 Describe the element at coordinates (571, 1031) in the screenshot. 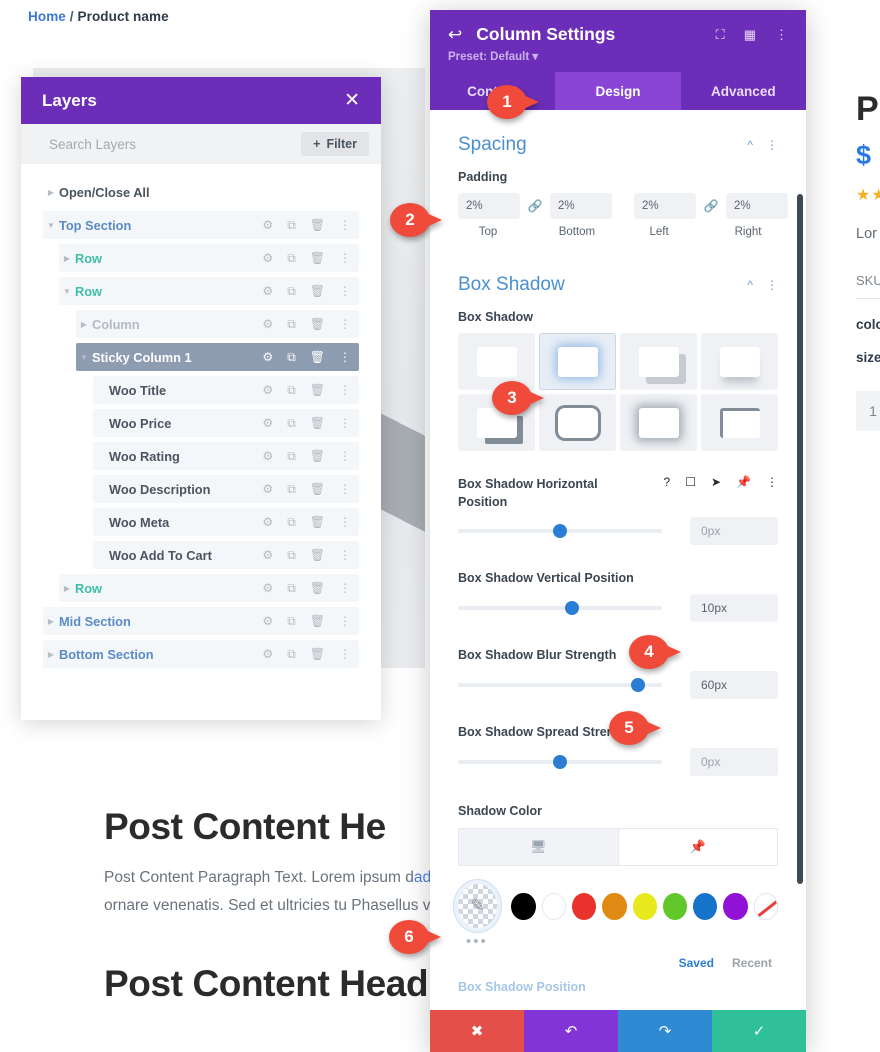

I see `undo-button: ↶` at that location.